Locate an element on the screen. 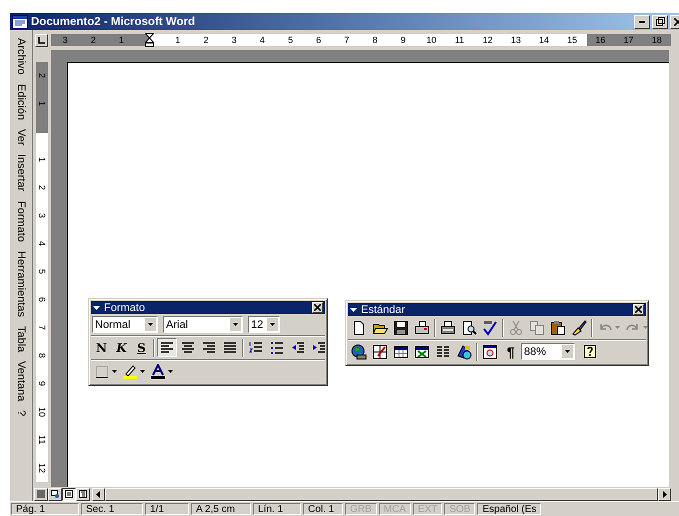 The height and width of the screenshot is (516, 679). drawing-shapes-icon is located at coordinates (464, 352).